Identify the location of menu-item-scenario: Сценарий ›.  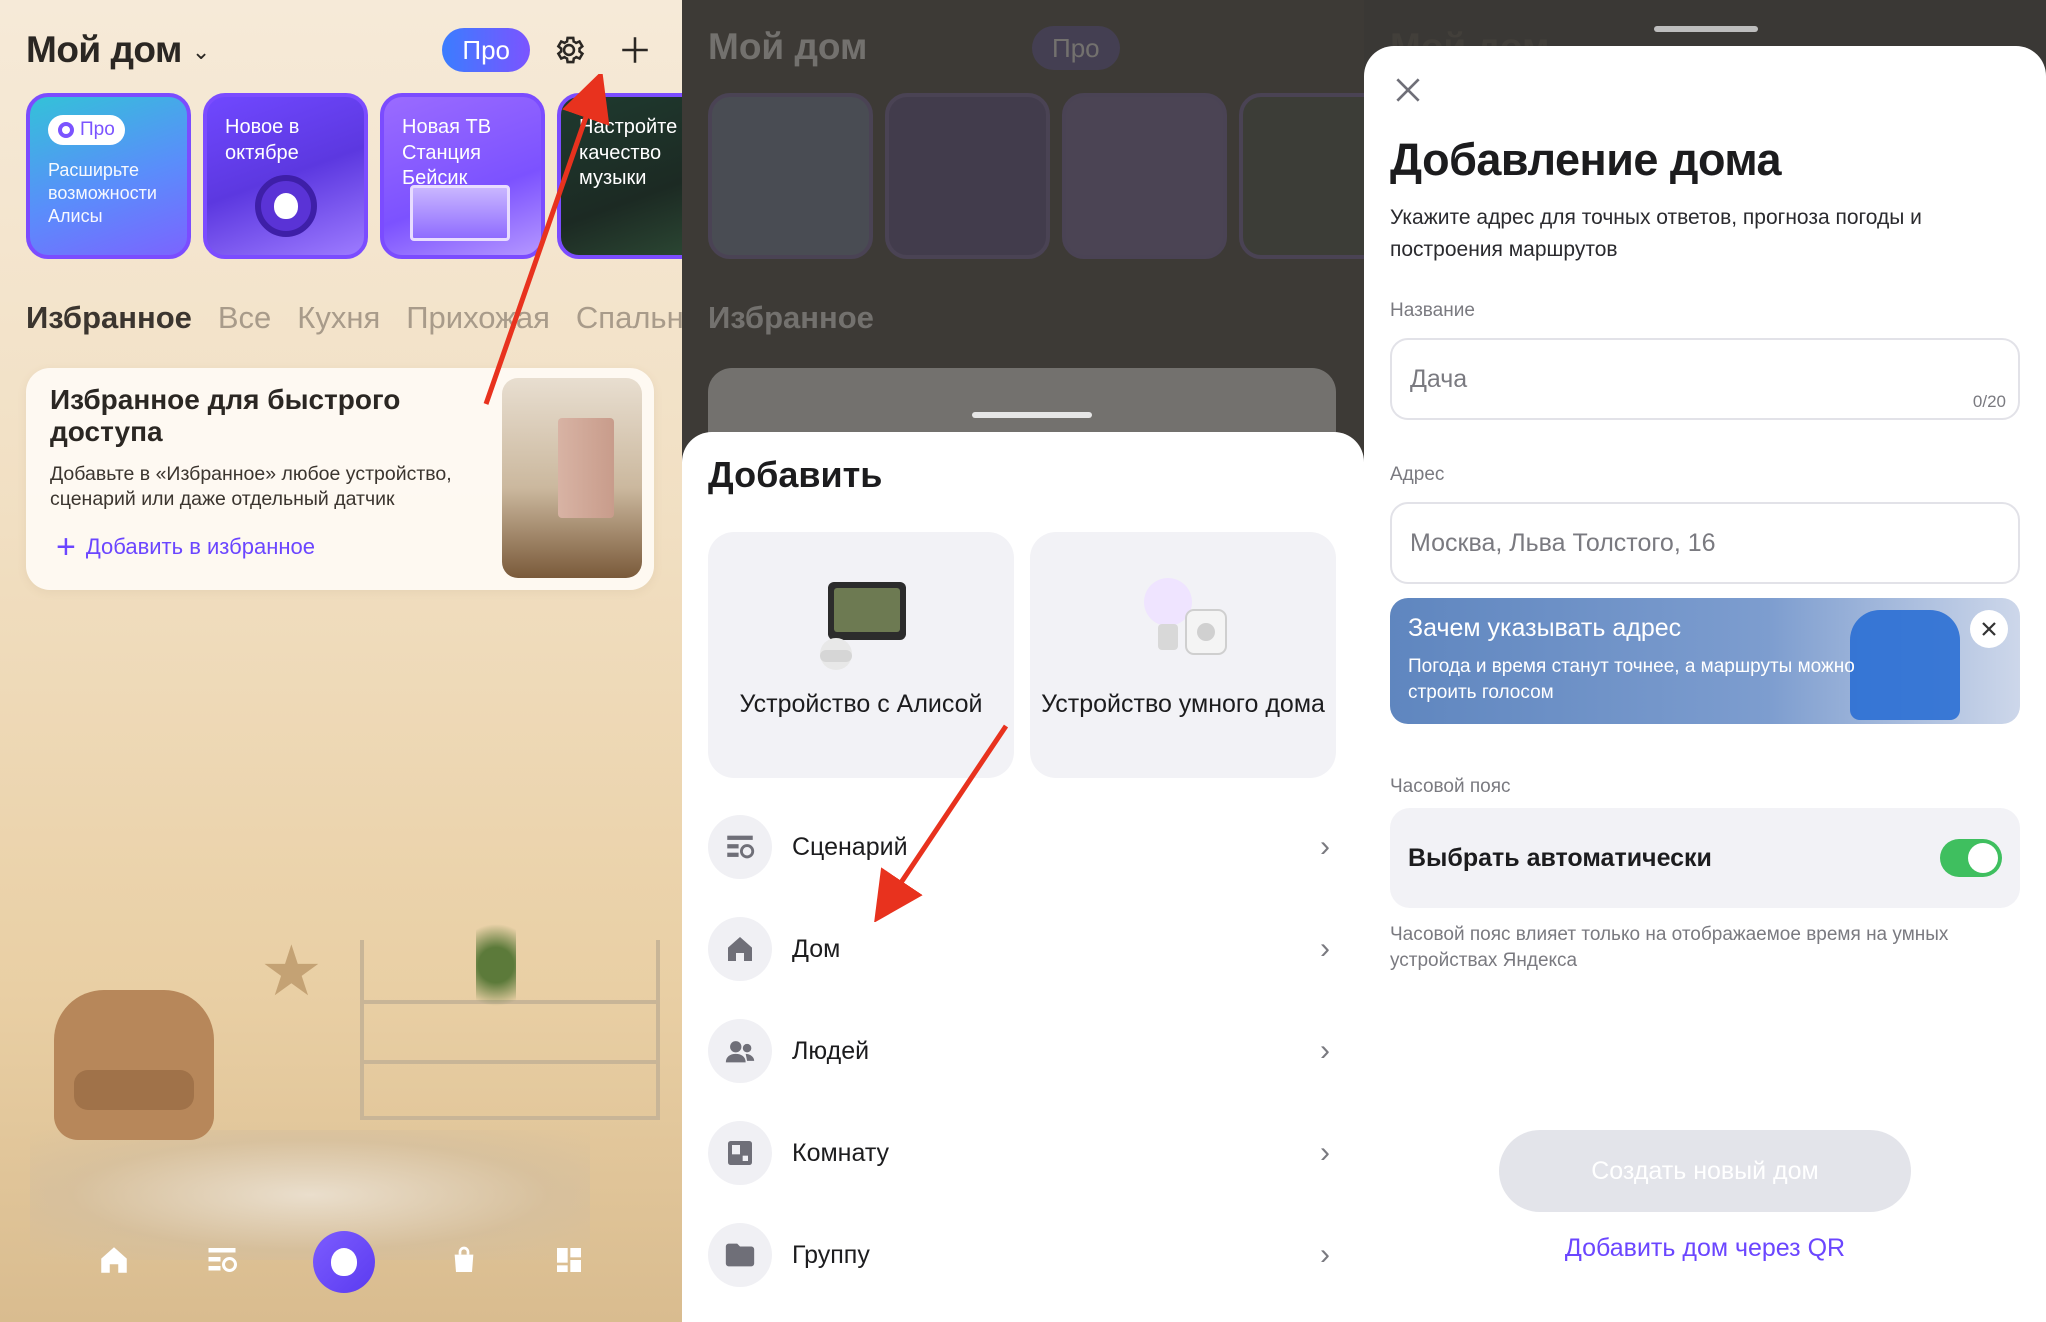
(1023, 847).